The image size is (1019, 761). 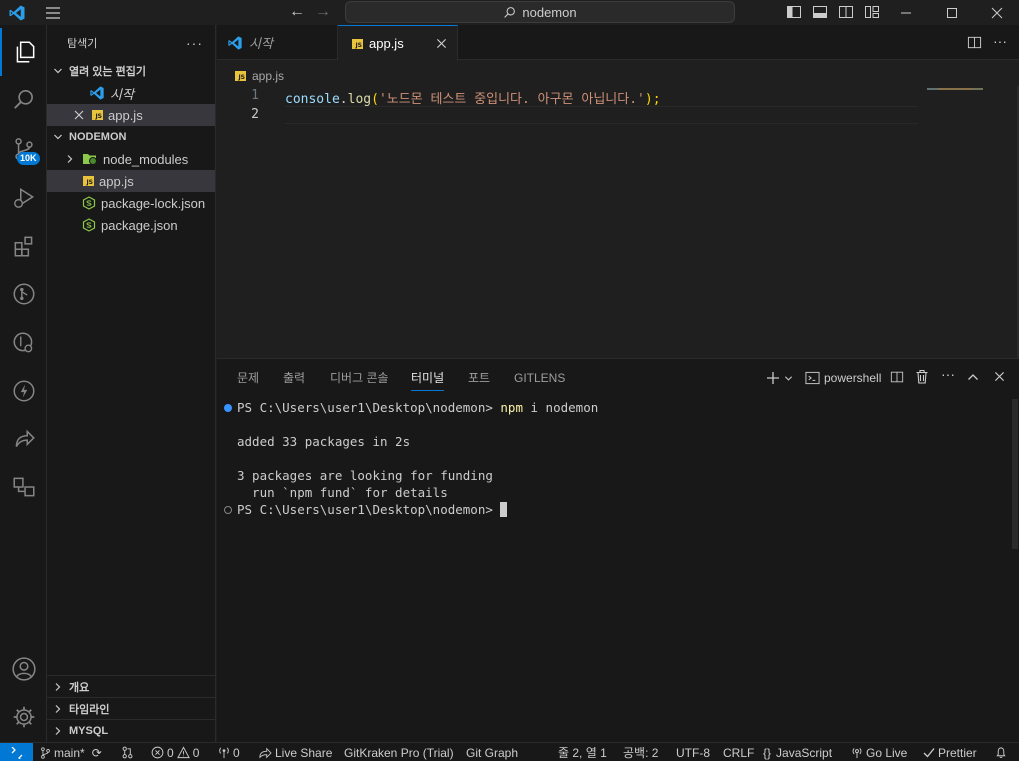 I want to click on close-tab-icon, so click(x=441, y=43).